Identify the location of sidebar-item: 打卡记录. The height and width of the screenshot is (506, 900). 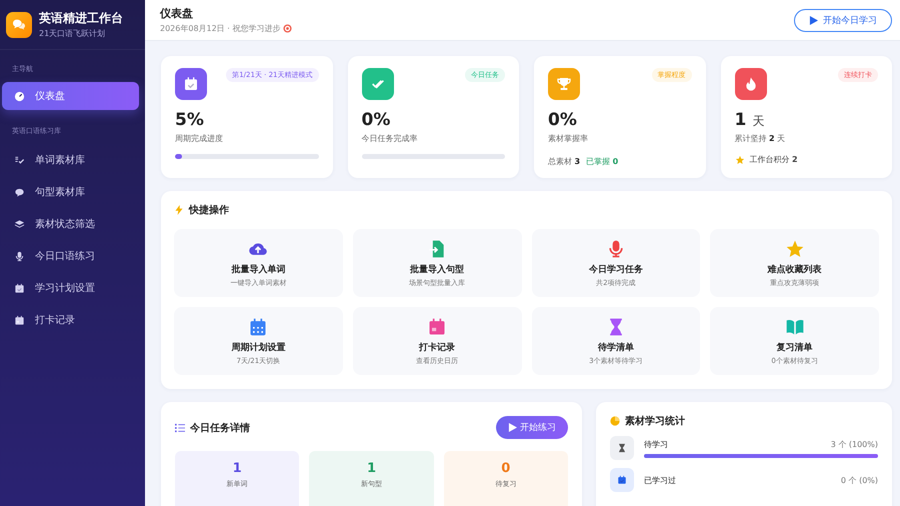
(70, 320).